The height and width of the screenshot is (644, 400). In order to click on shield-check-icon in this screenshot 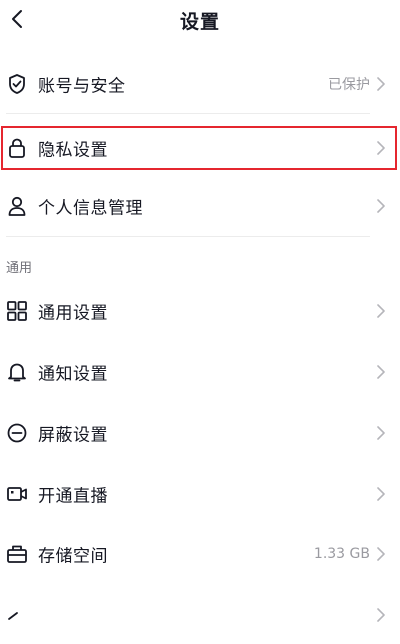, I will do `click(17, 84)`.